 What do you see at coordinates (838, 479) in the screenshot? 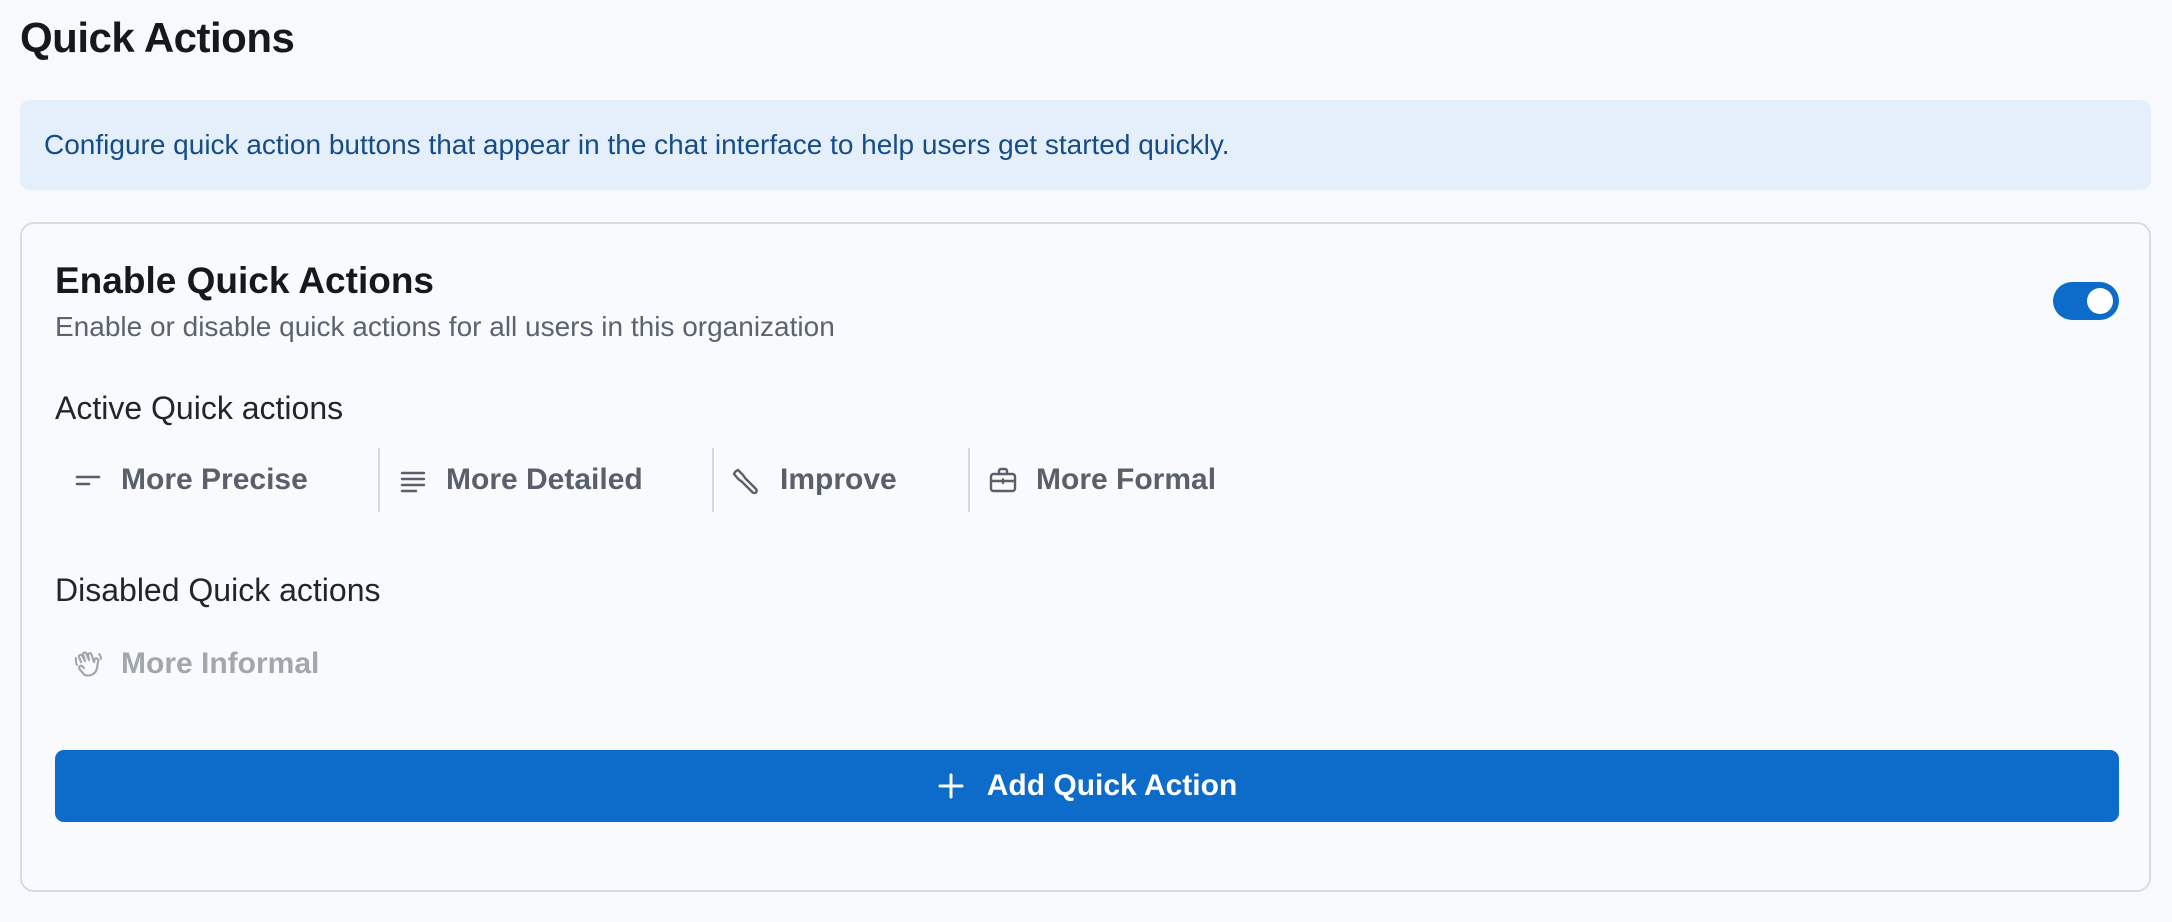
I see `action-label: Improve` at bounding box center [838, 479].